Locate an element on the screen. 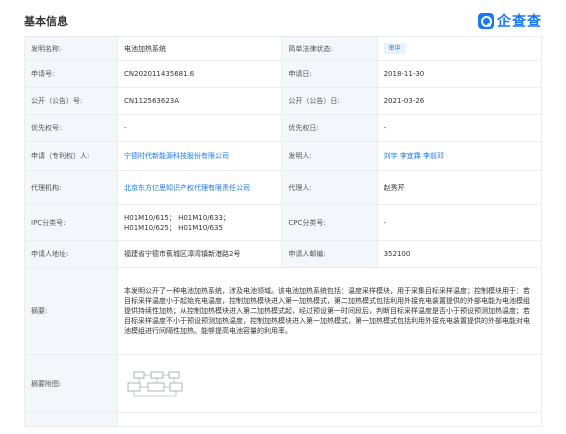  abstract-label: 摘要: is located at coordinates (71, 311).